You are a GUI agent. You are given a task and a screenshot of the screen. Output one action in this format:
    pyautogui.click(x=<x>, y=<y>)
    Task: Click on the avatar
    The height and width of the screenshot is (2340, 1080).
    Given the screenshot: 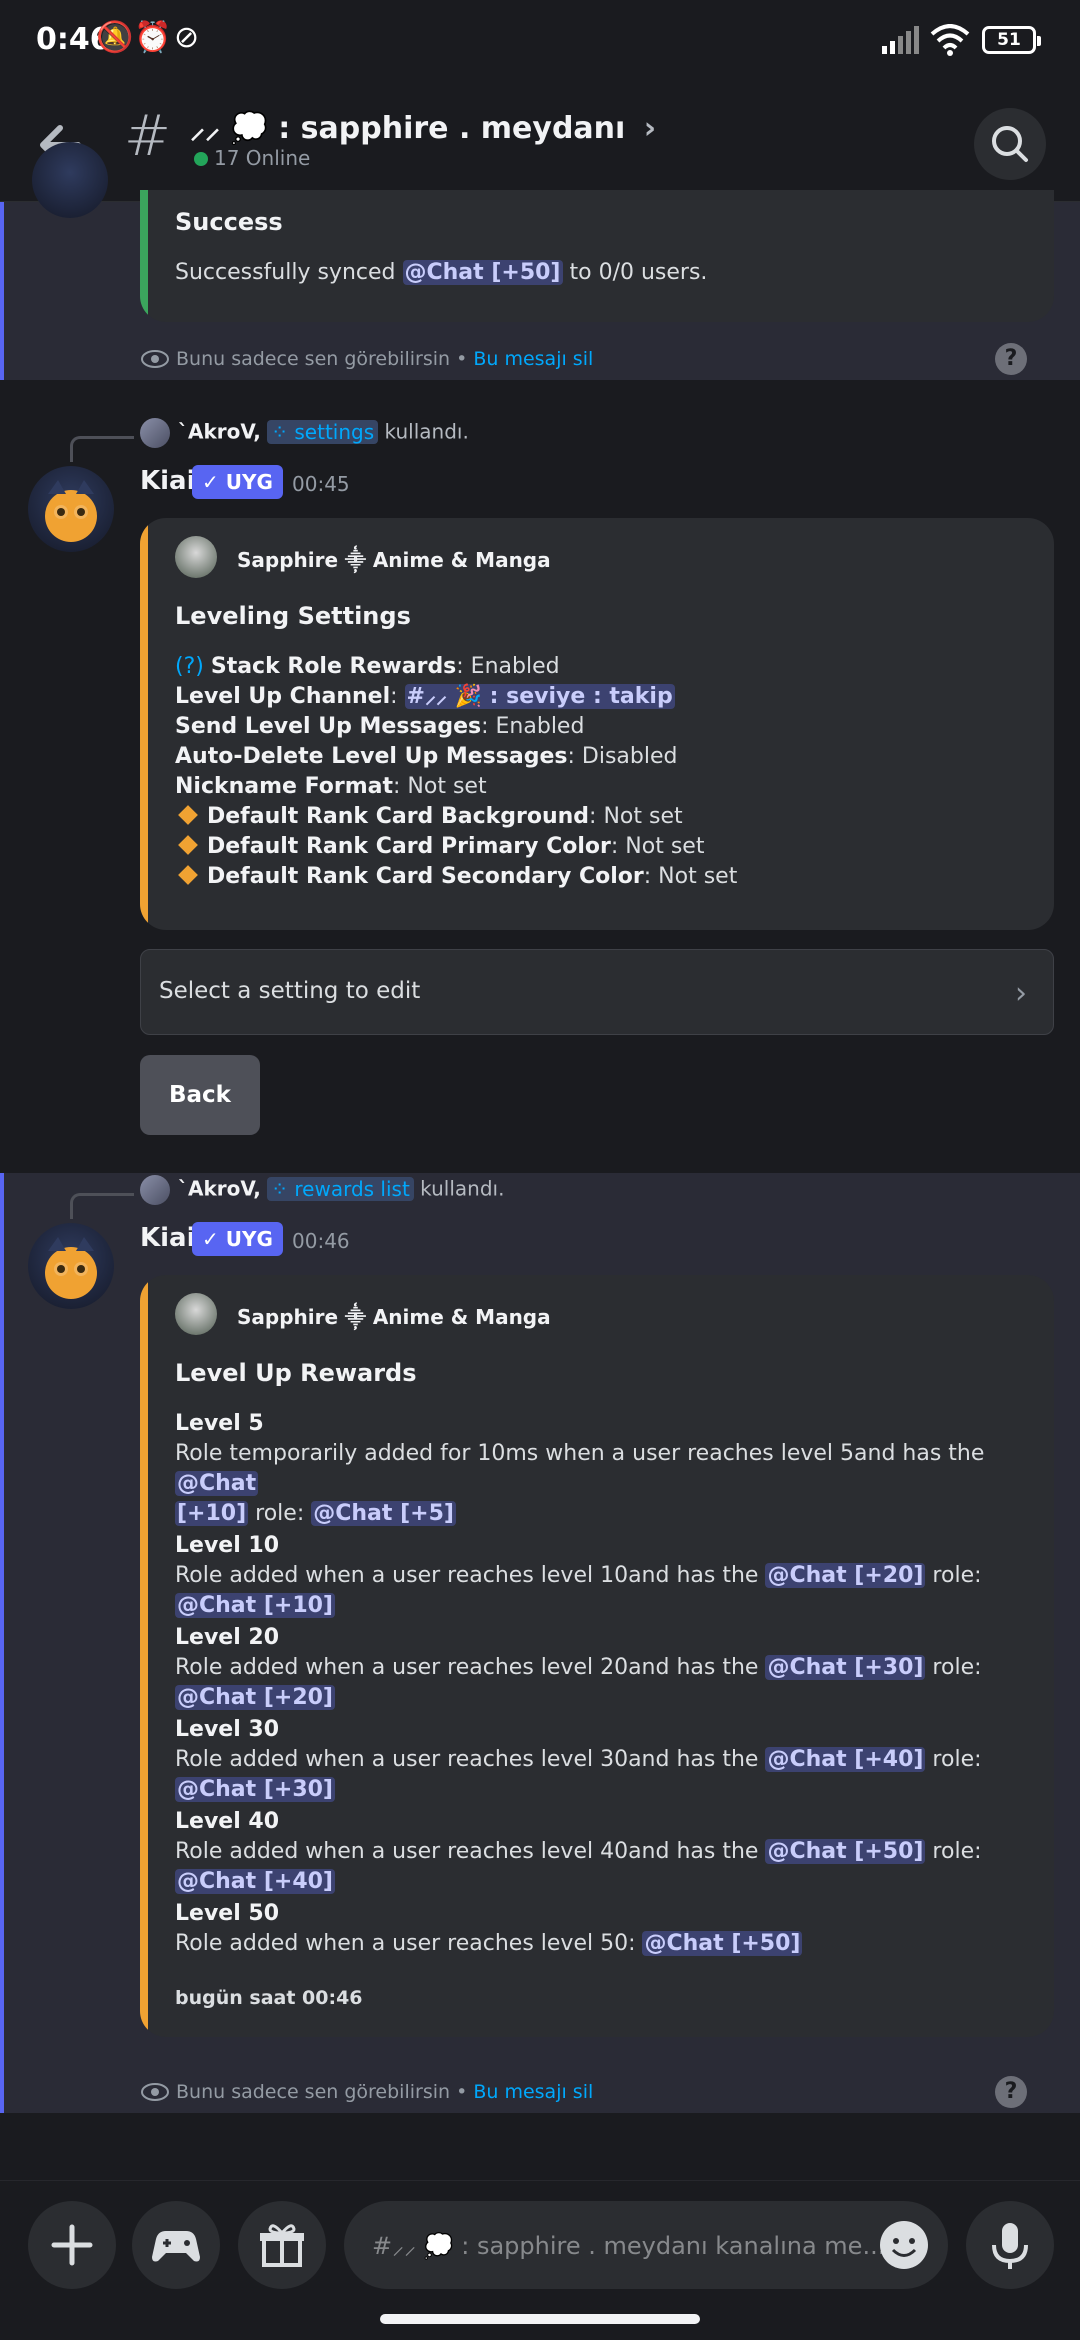 What is the action you would take?
    pyautogui.click(x=70, y=180)
    